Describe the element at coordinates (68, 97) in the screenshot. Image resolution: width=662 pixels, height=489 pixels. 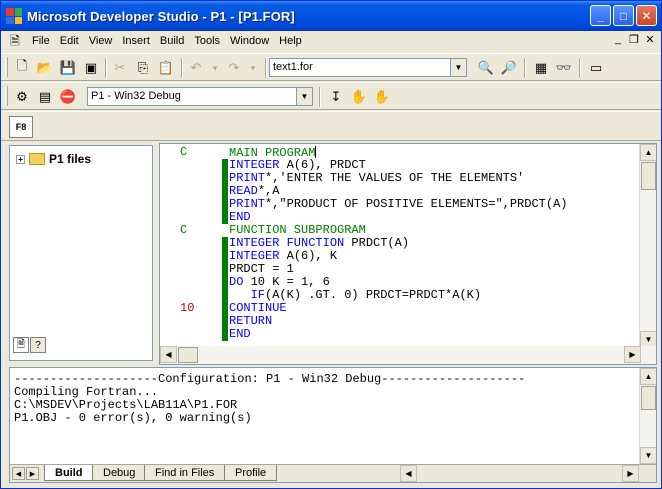
I see `stop-build-icon: ⛔` at that location.